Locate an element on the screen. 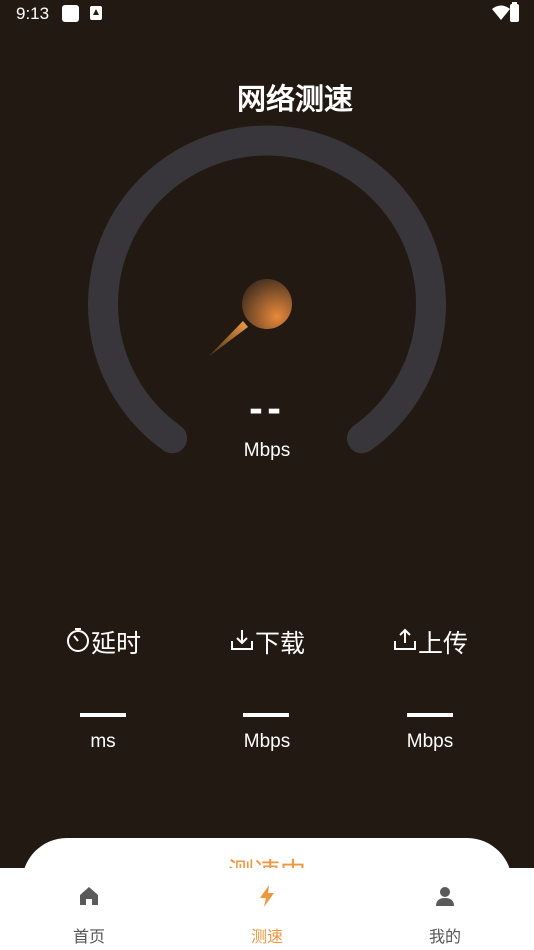  upload-value-placeholder is located at coordinates (430, 715).